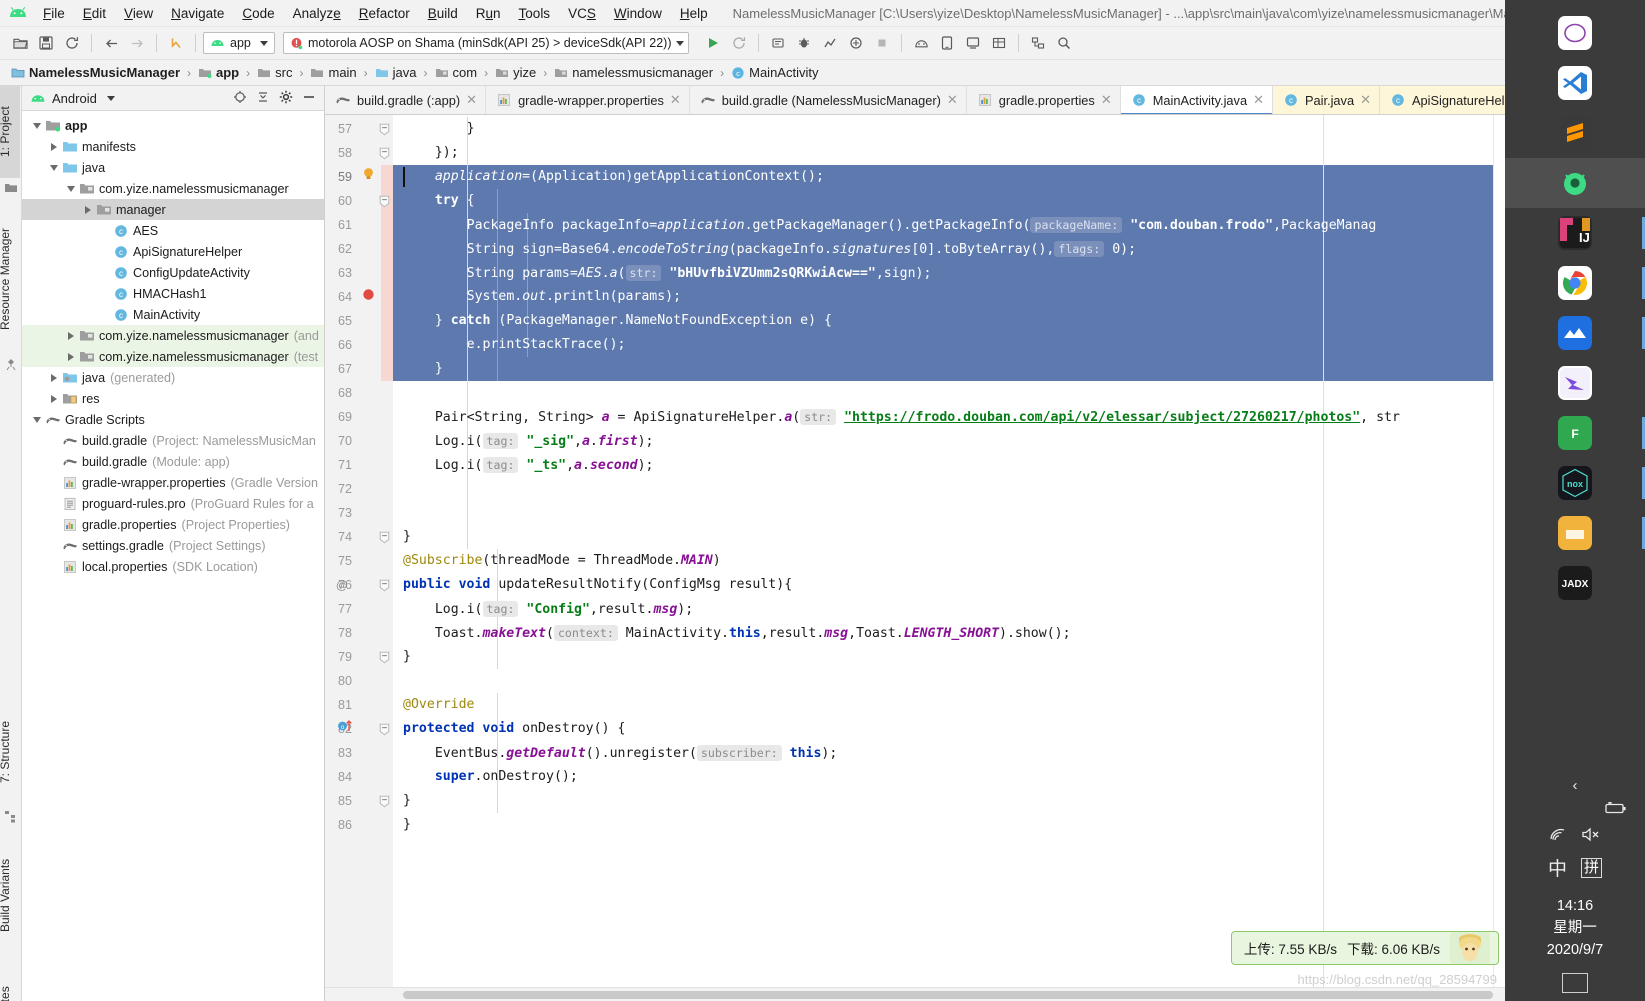  What do you see at coordinates (338, 825) in the screenshot?
I see `line-number: 86` at bounding box center [338, 825].